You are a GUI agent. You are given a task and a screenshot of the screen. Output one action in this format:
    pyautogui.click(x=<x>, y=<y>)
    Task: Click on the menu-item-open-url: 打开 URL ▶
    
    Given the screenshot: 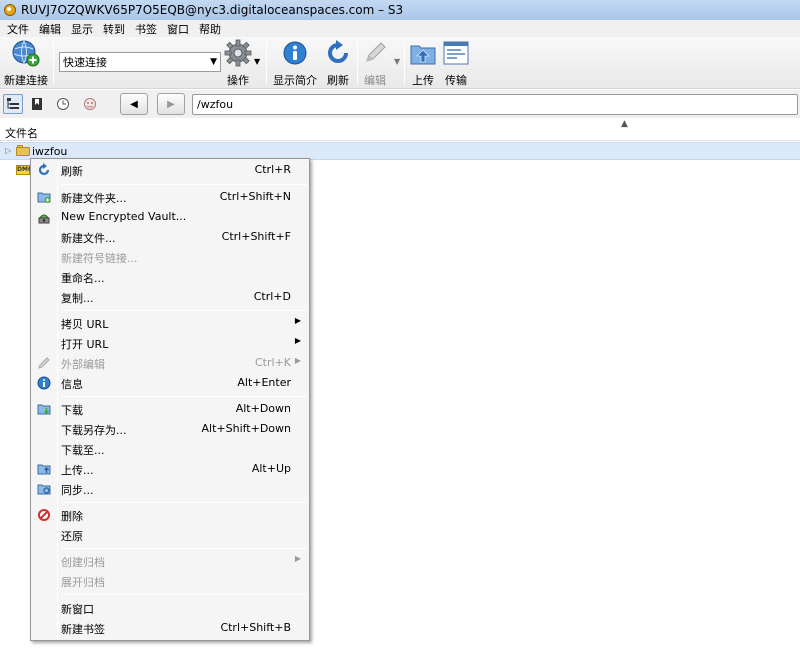 What is the action you would take?
    pyautogui.click(x=170, y=343)
    